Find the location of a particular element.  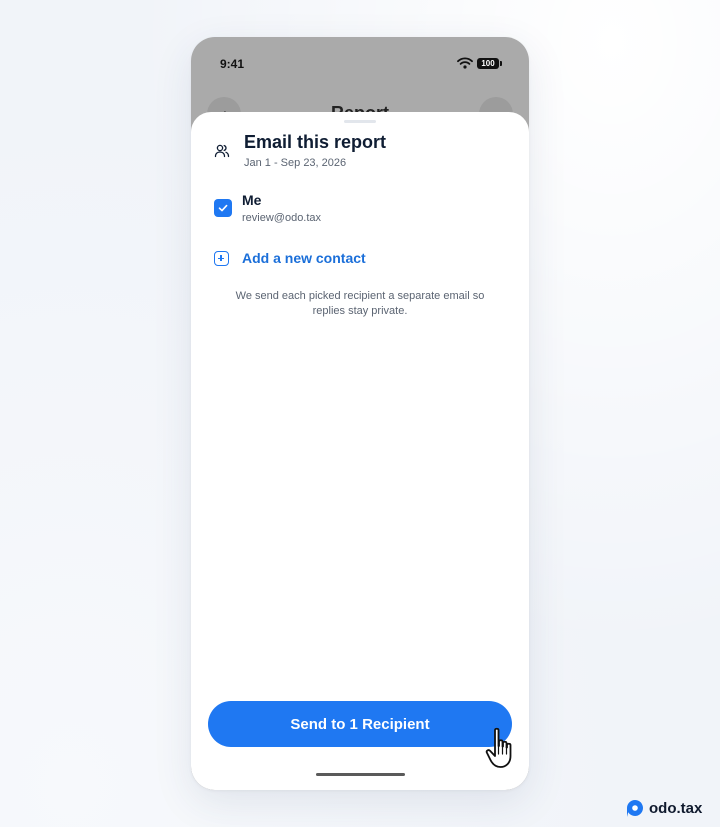

add-contact-label: Add a new contact is located at coordinates (304, 258).